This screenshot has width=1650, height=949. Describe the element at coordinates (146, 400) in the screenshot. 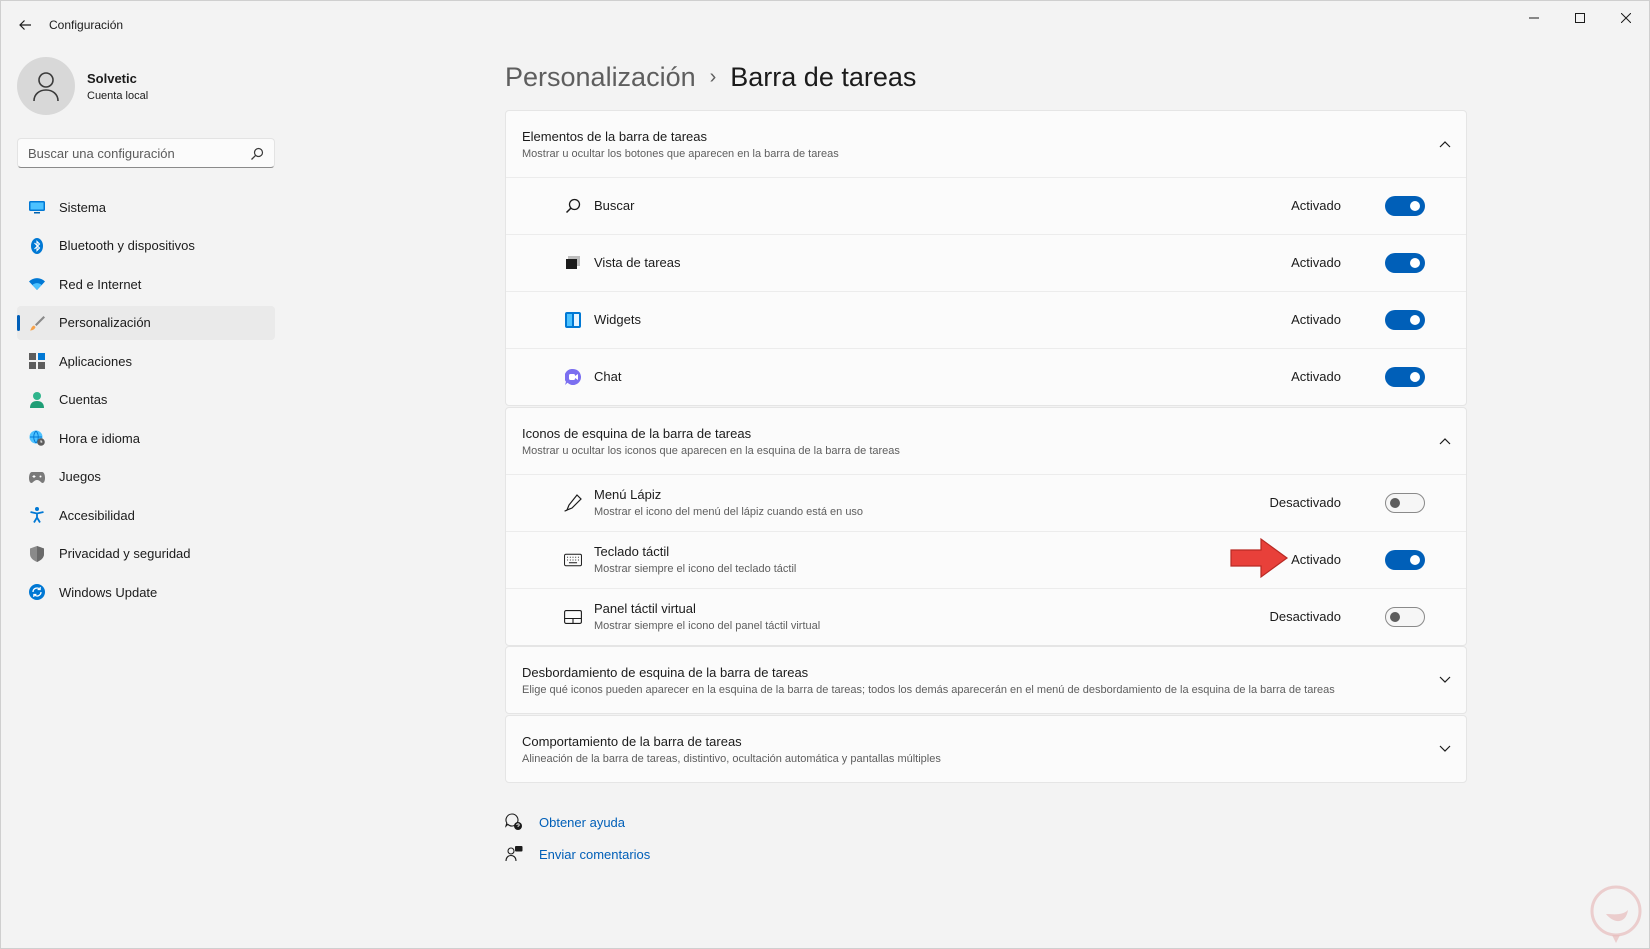

I see `sidebar-item-cuentas: Cuentas` at that location.